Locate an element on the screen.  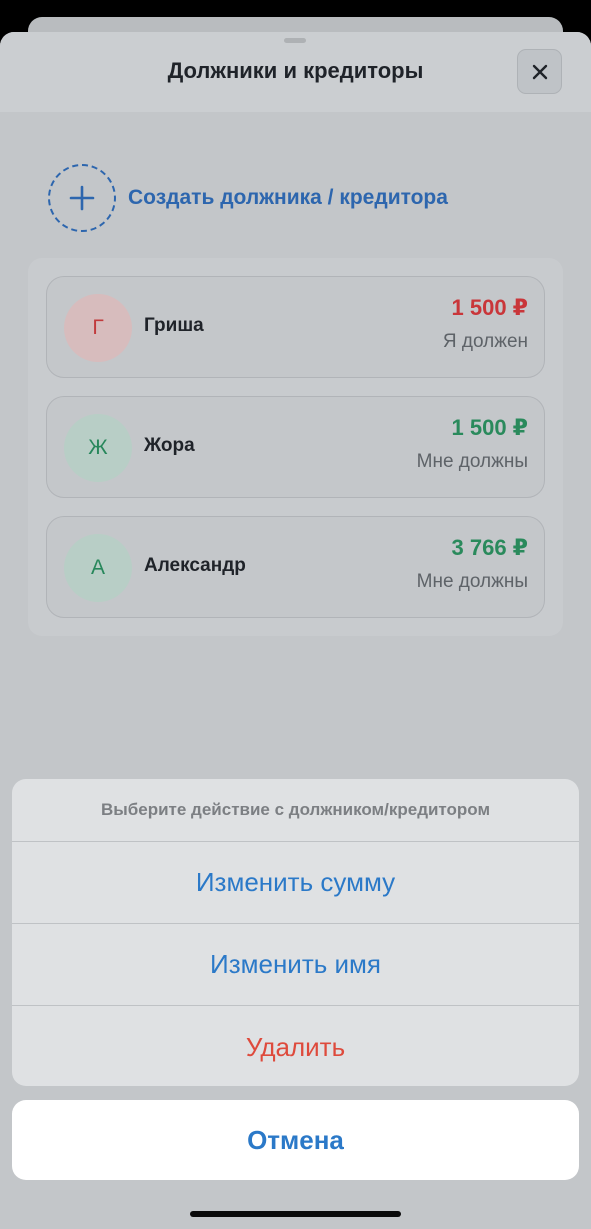
person-name: Александр is located at coordinates (195, 565).